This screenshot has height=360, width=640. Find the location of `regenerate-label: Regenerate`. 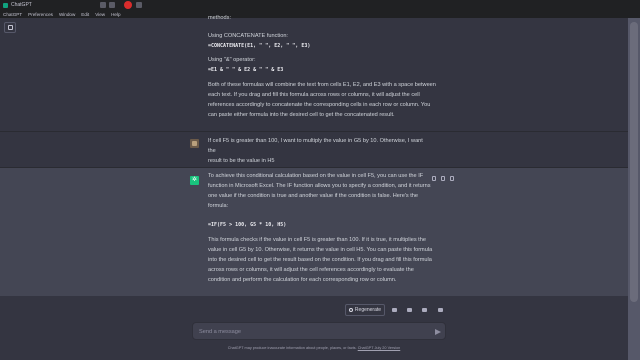

regenerate-label: Regenerate is located at coordinates (368, 310).